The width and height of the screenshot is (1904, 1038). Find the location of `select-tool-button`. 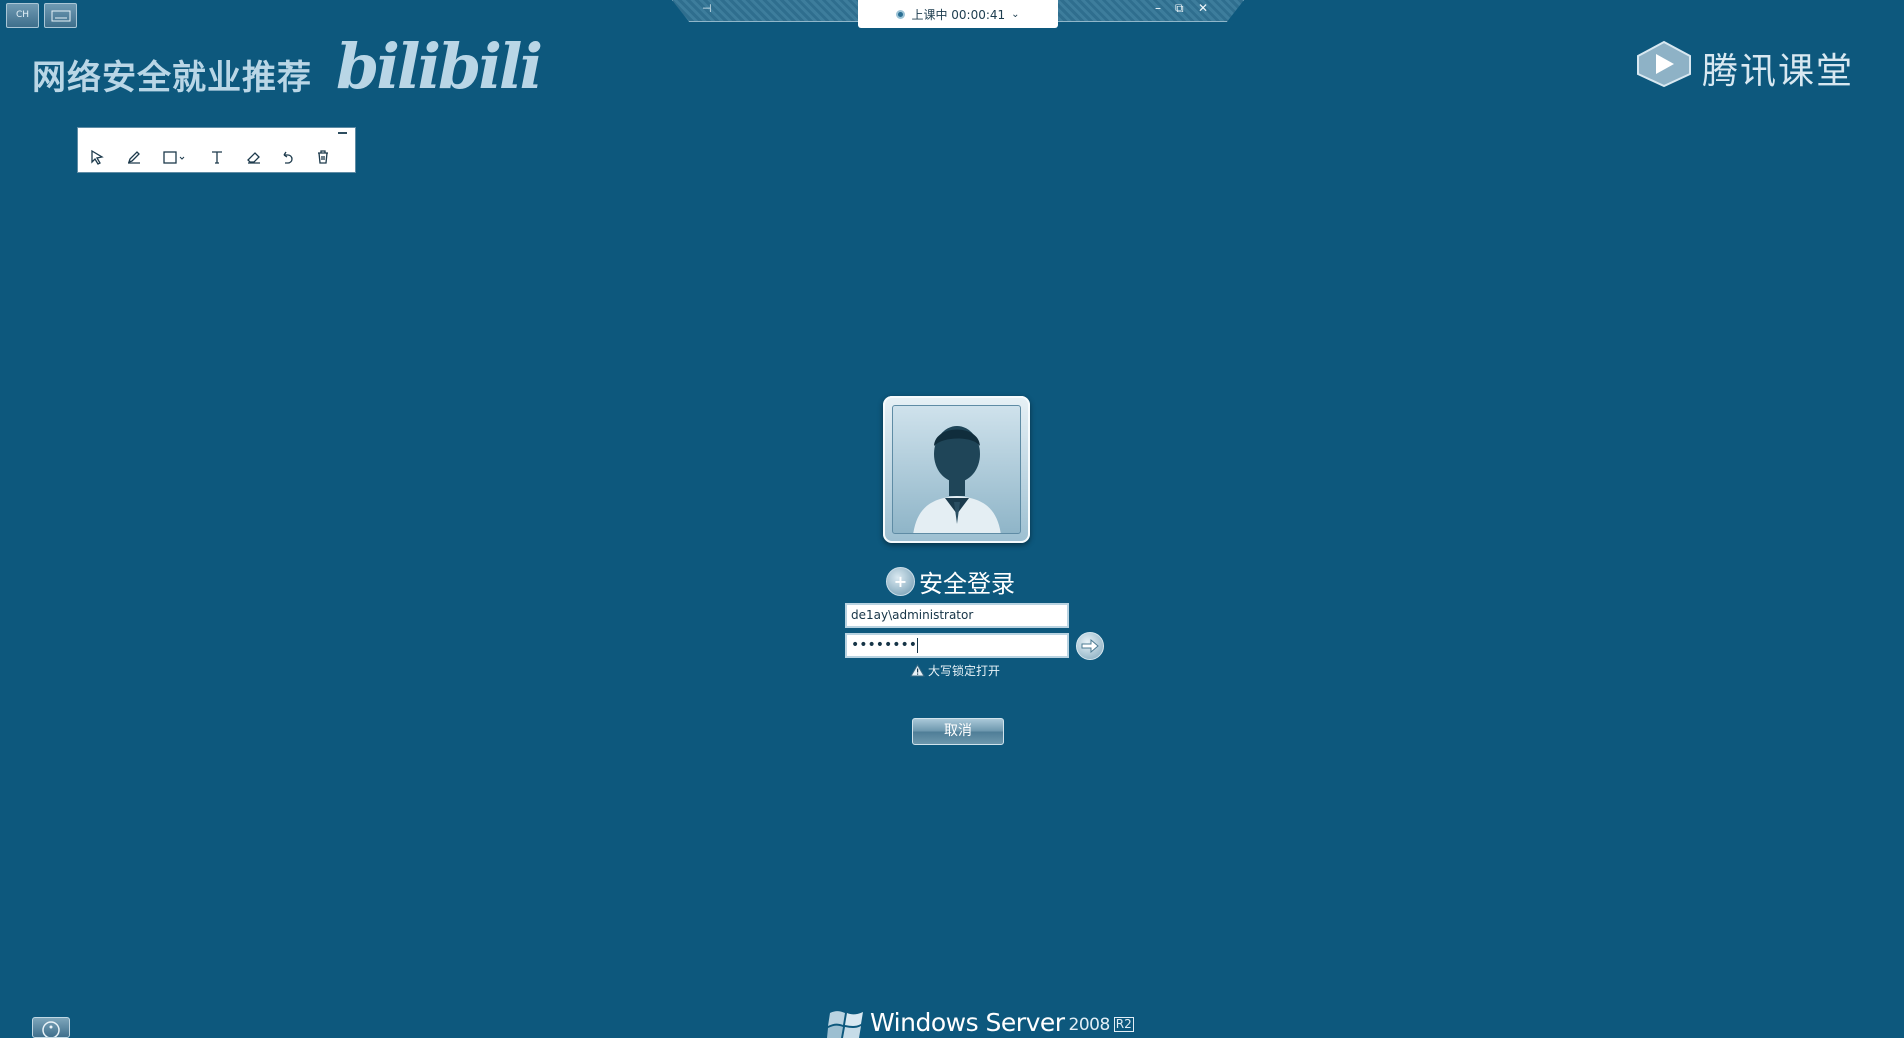

select-tool-button is located at coordinates (97, 157).